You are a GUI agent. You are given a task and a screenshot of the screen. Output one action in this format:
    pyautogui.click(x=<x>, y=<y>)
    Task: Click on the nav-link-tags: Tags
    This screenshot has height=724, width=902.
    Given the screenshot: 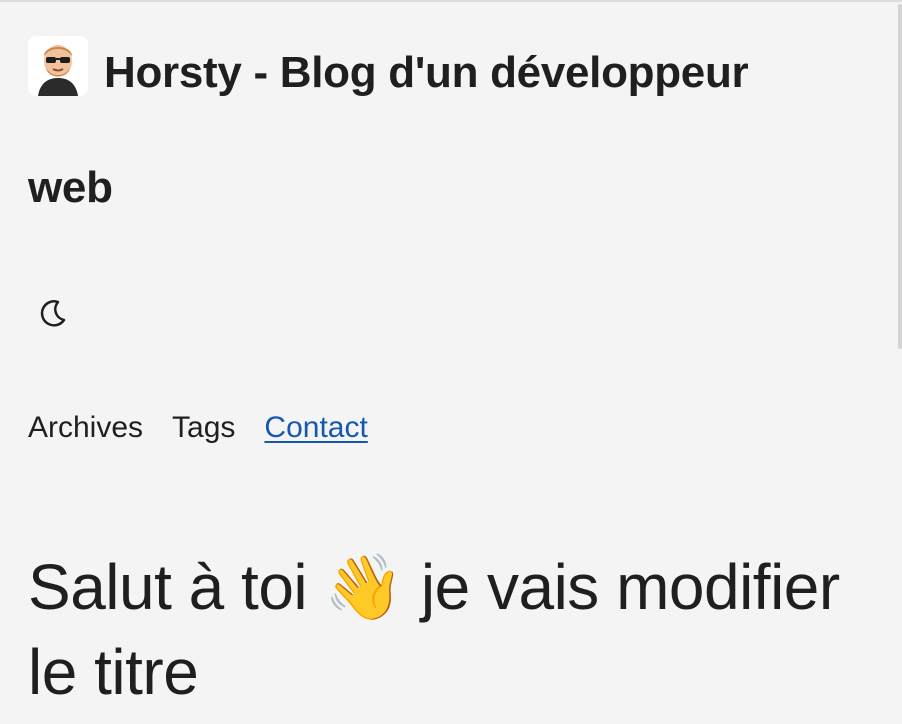 What is the action you would take?
    pyautogui.click(x=203, y=428)
    